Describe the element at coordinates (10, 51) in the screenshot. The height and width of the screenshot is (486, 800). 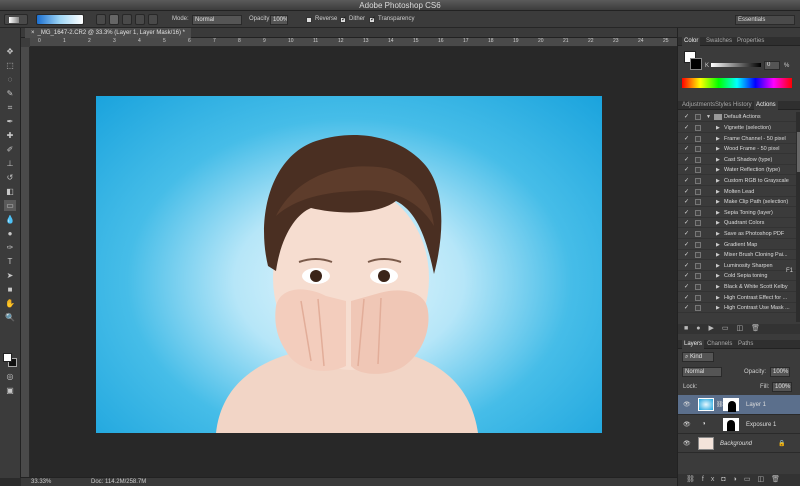
I see `move-tool-icon: ✥` at that location.